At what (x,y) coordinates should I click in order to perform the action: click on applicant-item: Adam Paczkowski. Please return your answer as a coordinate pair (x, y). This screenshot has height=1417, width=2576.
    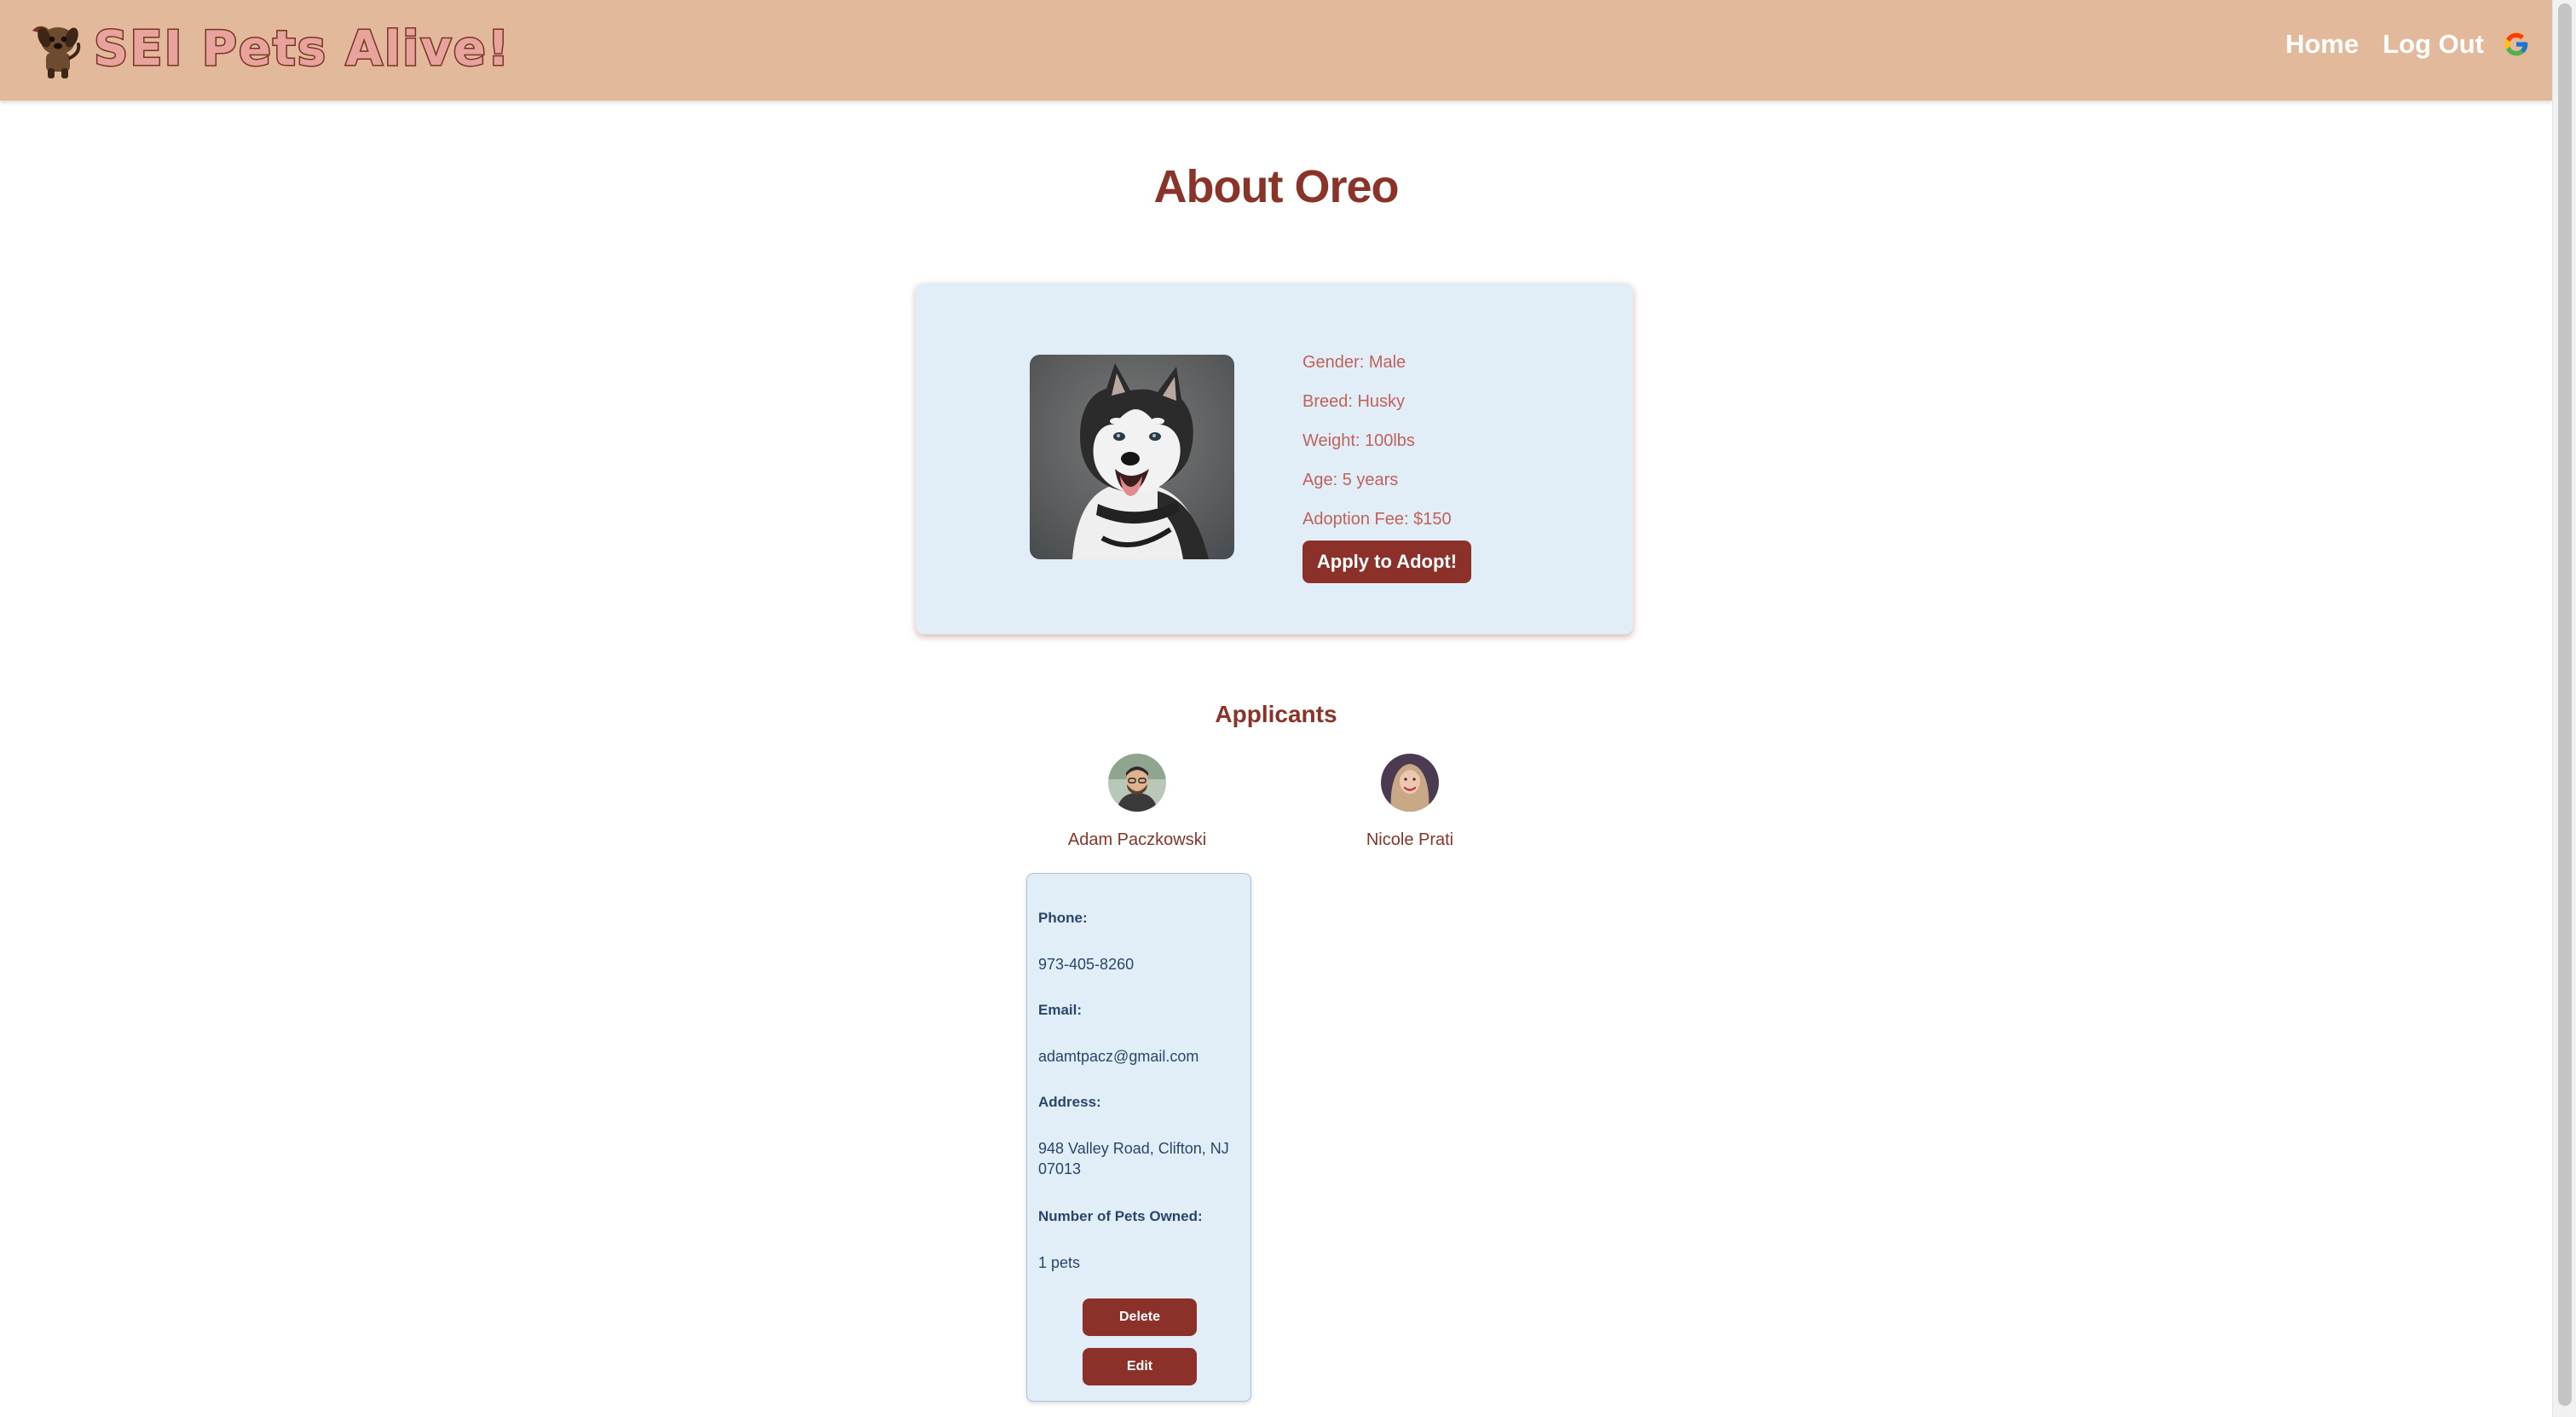
    Looking at the image, I should click on (1137, 802).